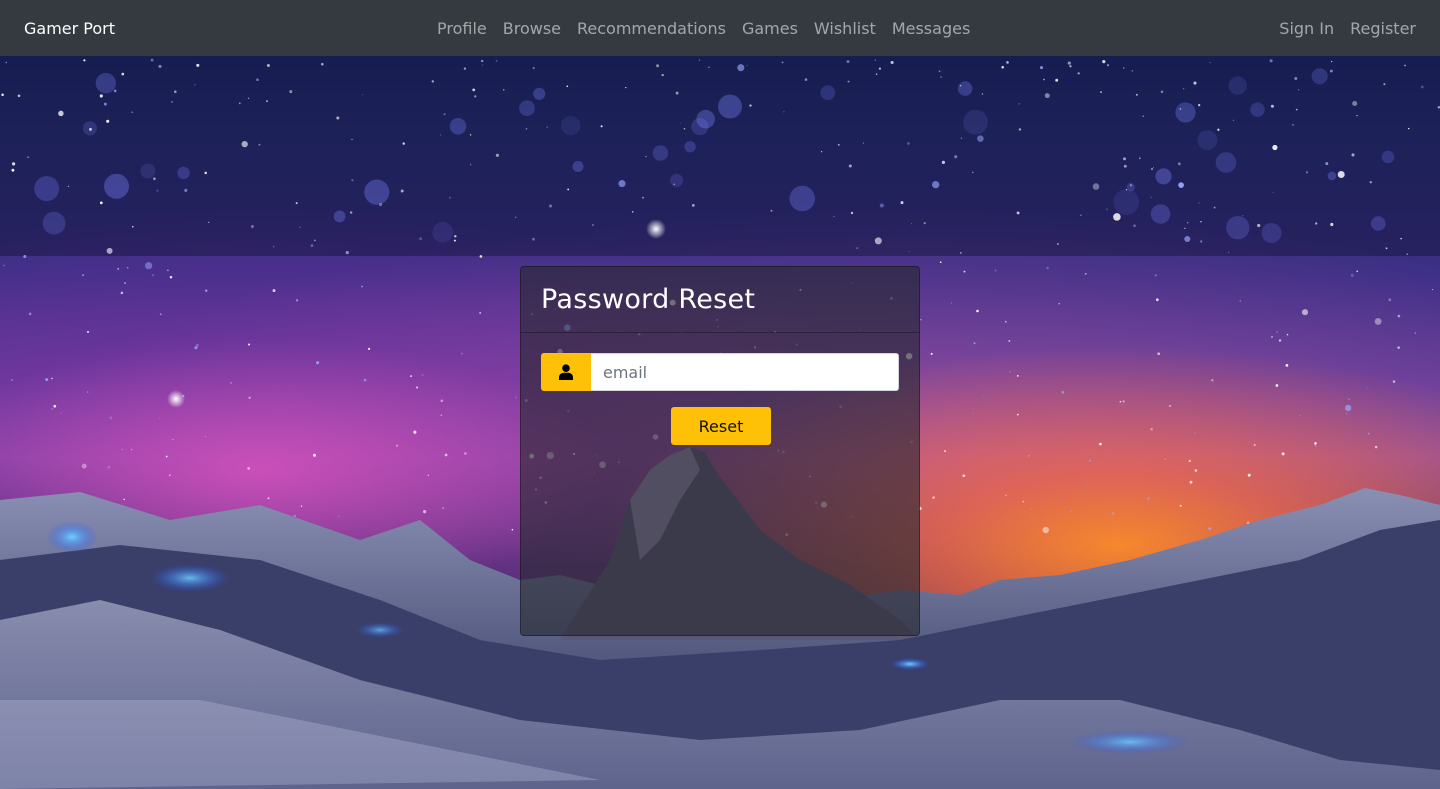  Describe the element at coordinates (566, 372) in the screenshot. I see `user-icon` at that location.